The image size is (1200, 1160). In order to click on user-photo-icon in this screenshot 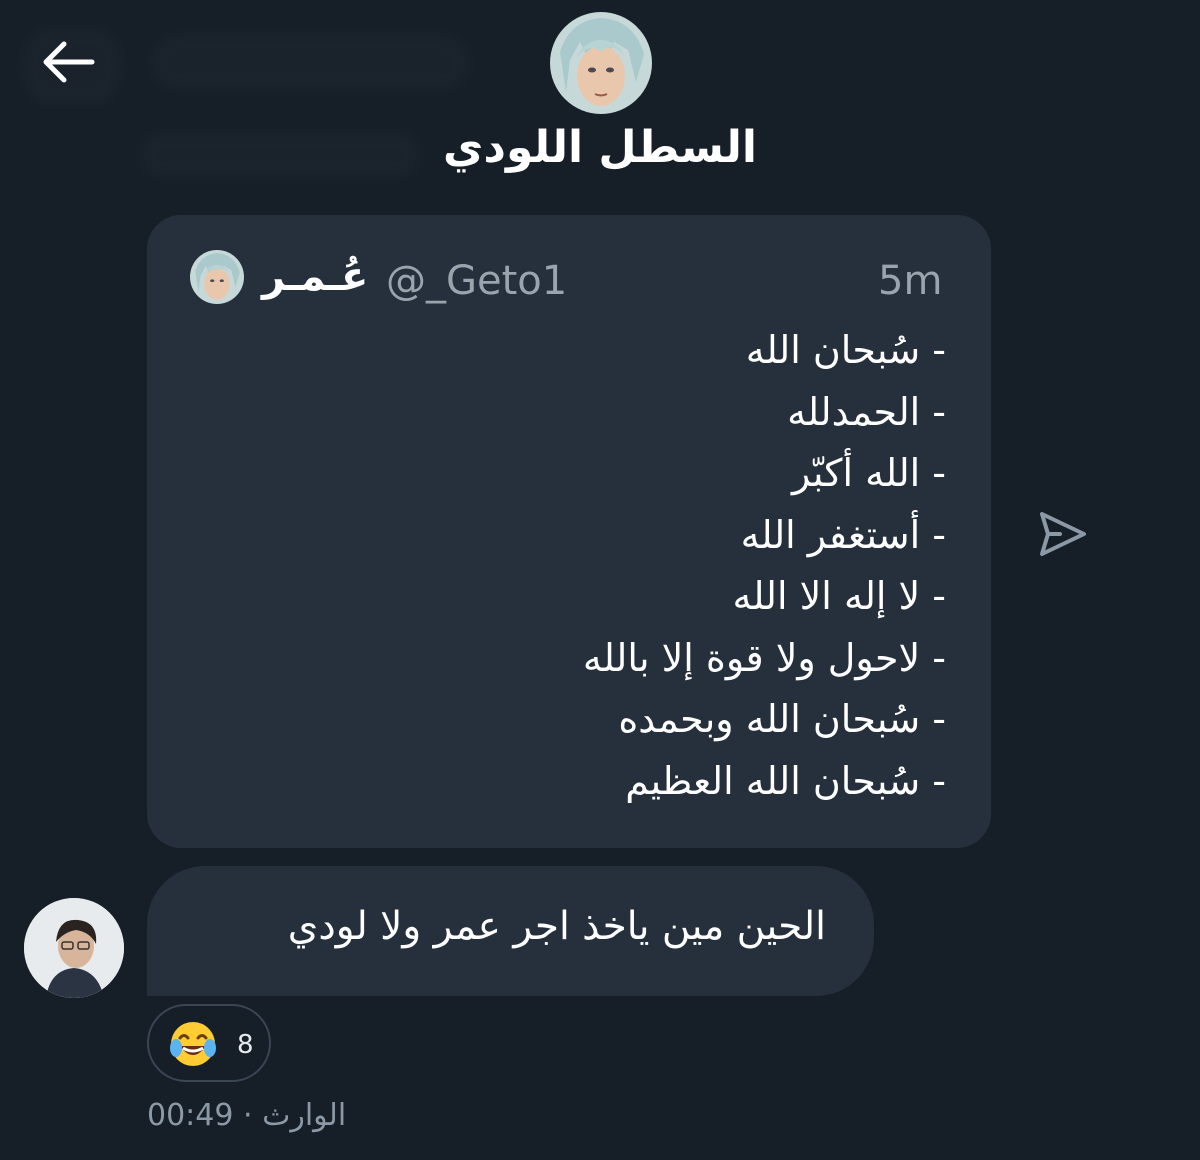, I will do `click(74, 948)`.